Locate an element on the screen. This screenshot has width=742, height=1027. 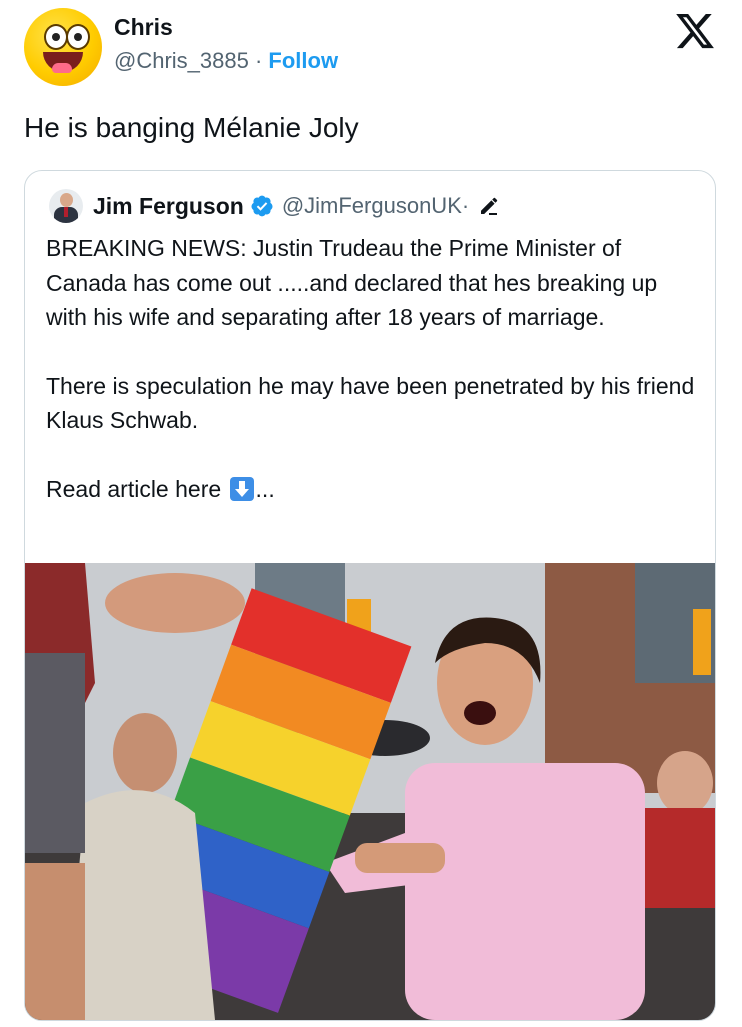
pink-shirt is located at coordinates (525, 891).